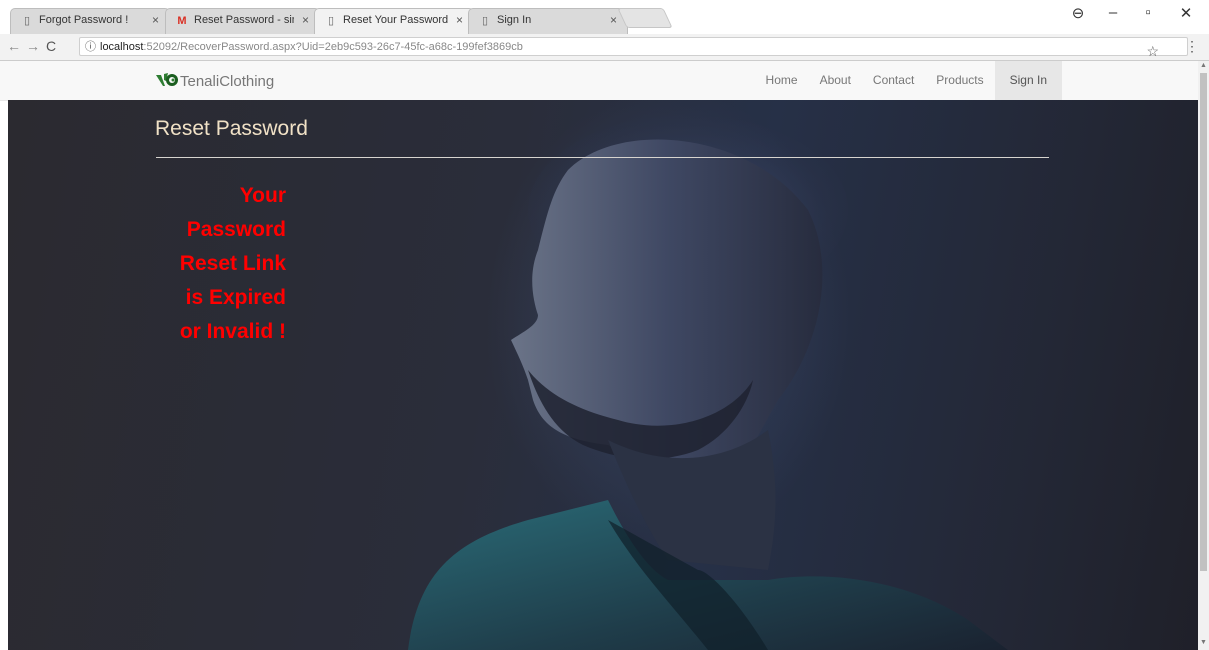  Describe the element at coordinates (51, 46) in the screenshot. I see `reload-icon: C` at that location.